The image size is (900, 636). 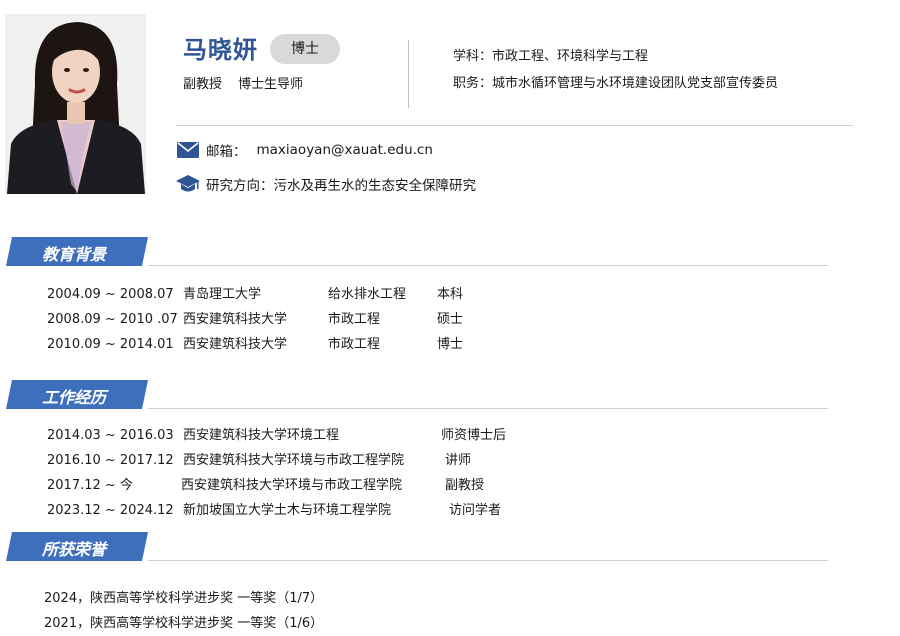 What do you see at coordinates (465, 485) in the screenshot?
I see `work-role: 副教授` at bounding box center [465, 485].